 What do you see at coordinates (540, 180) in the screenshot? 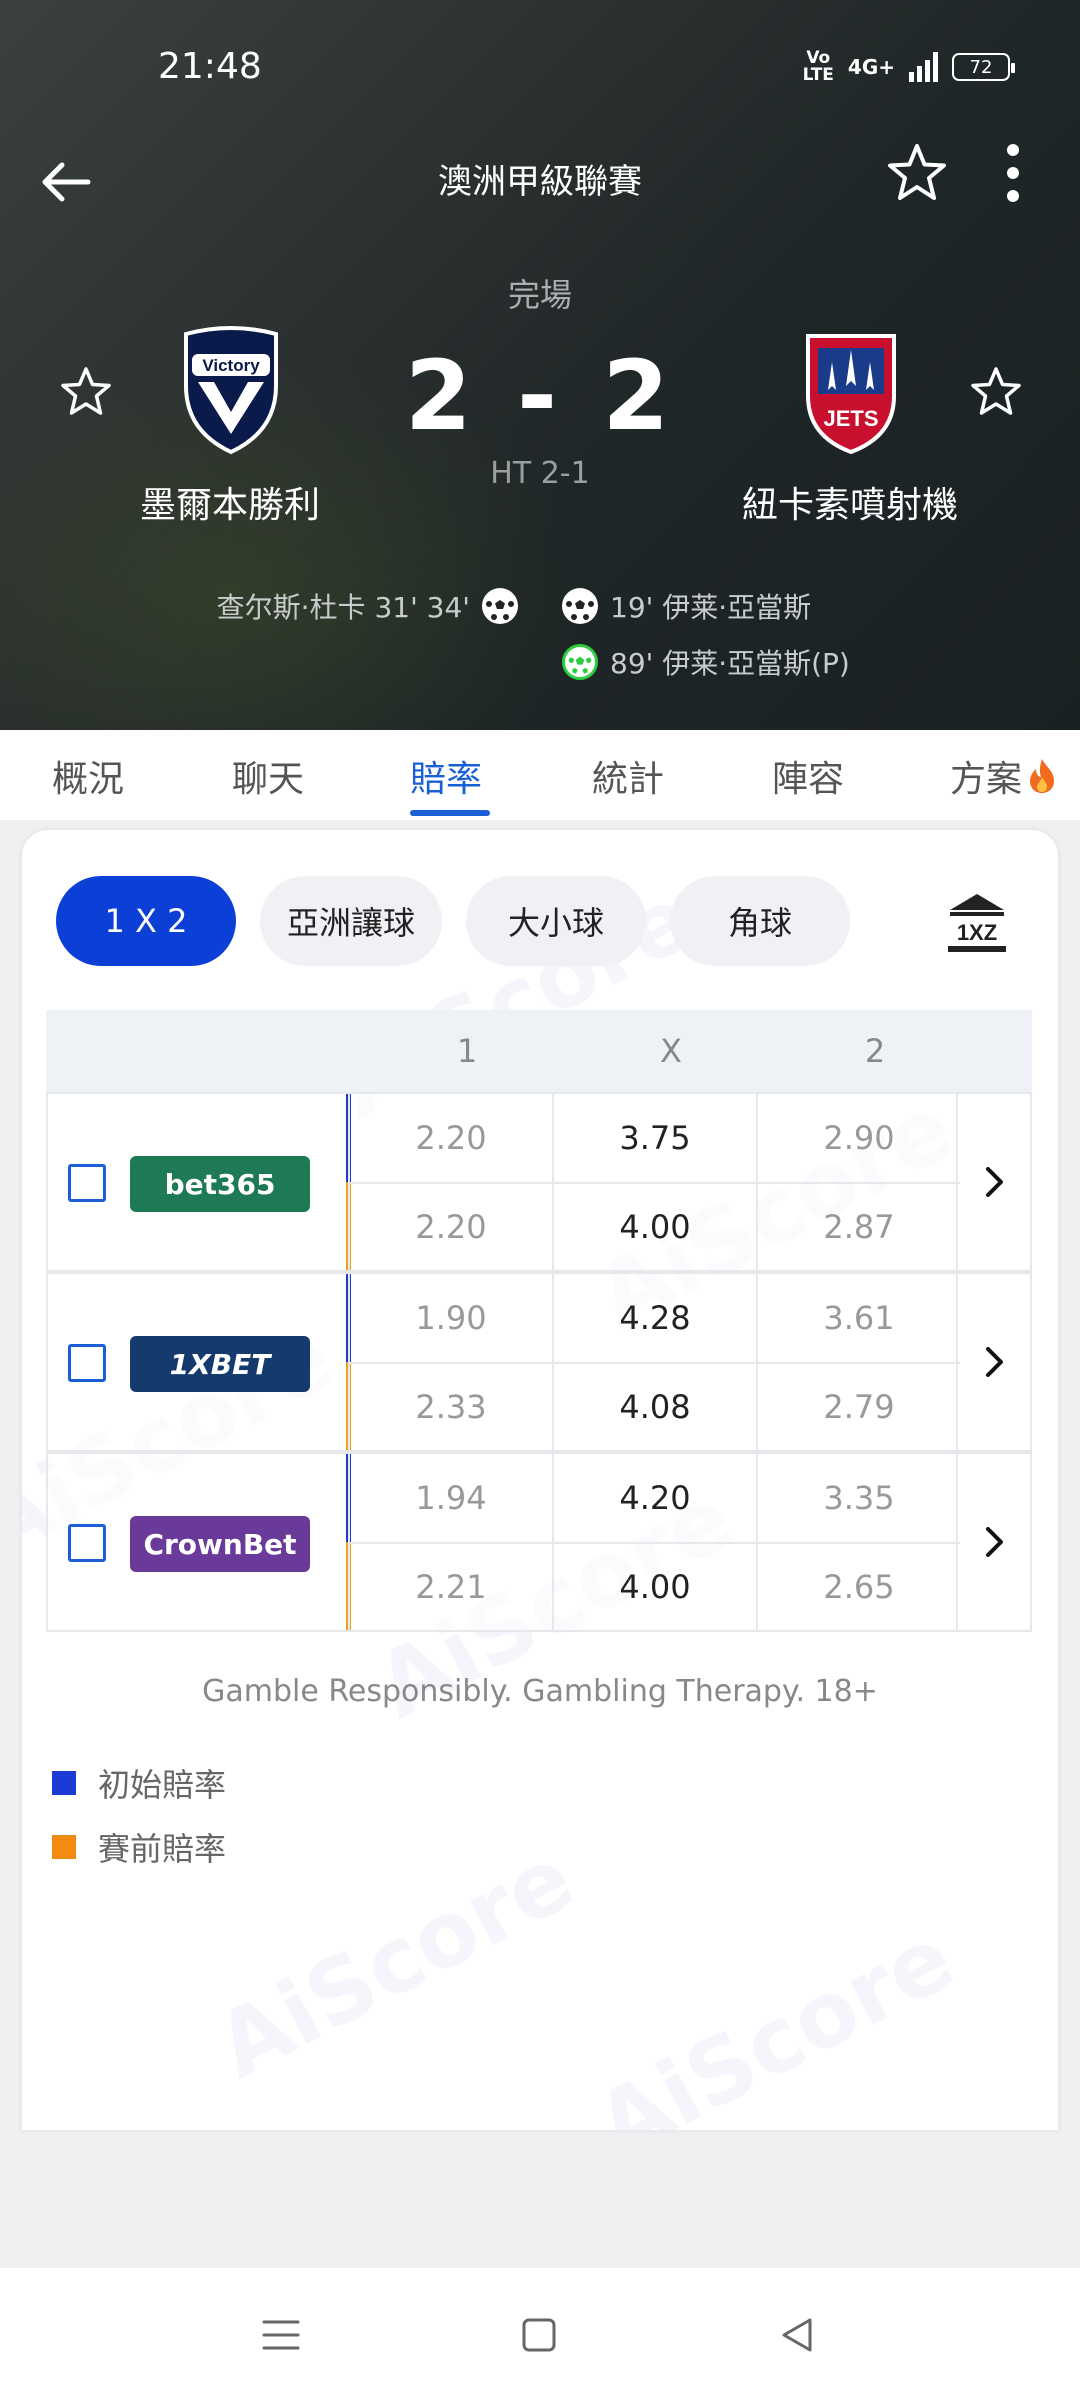
I see `top-app-bar: 澳洲甲級聯賽` at bounding box center [540, 180].